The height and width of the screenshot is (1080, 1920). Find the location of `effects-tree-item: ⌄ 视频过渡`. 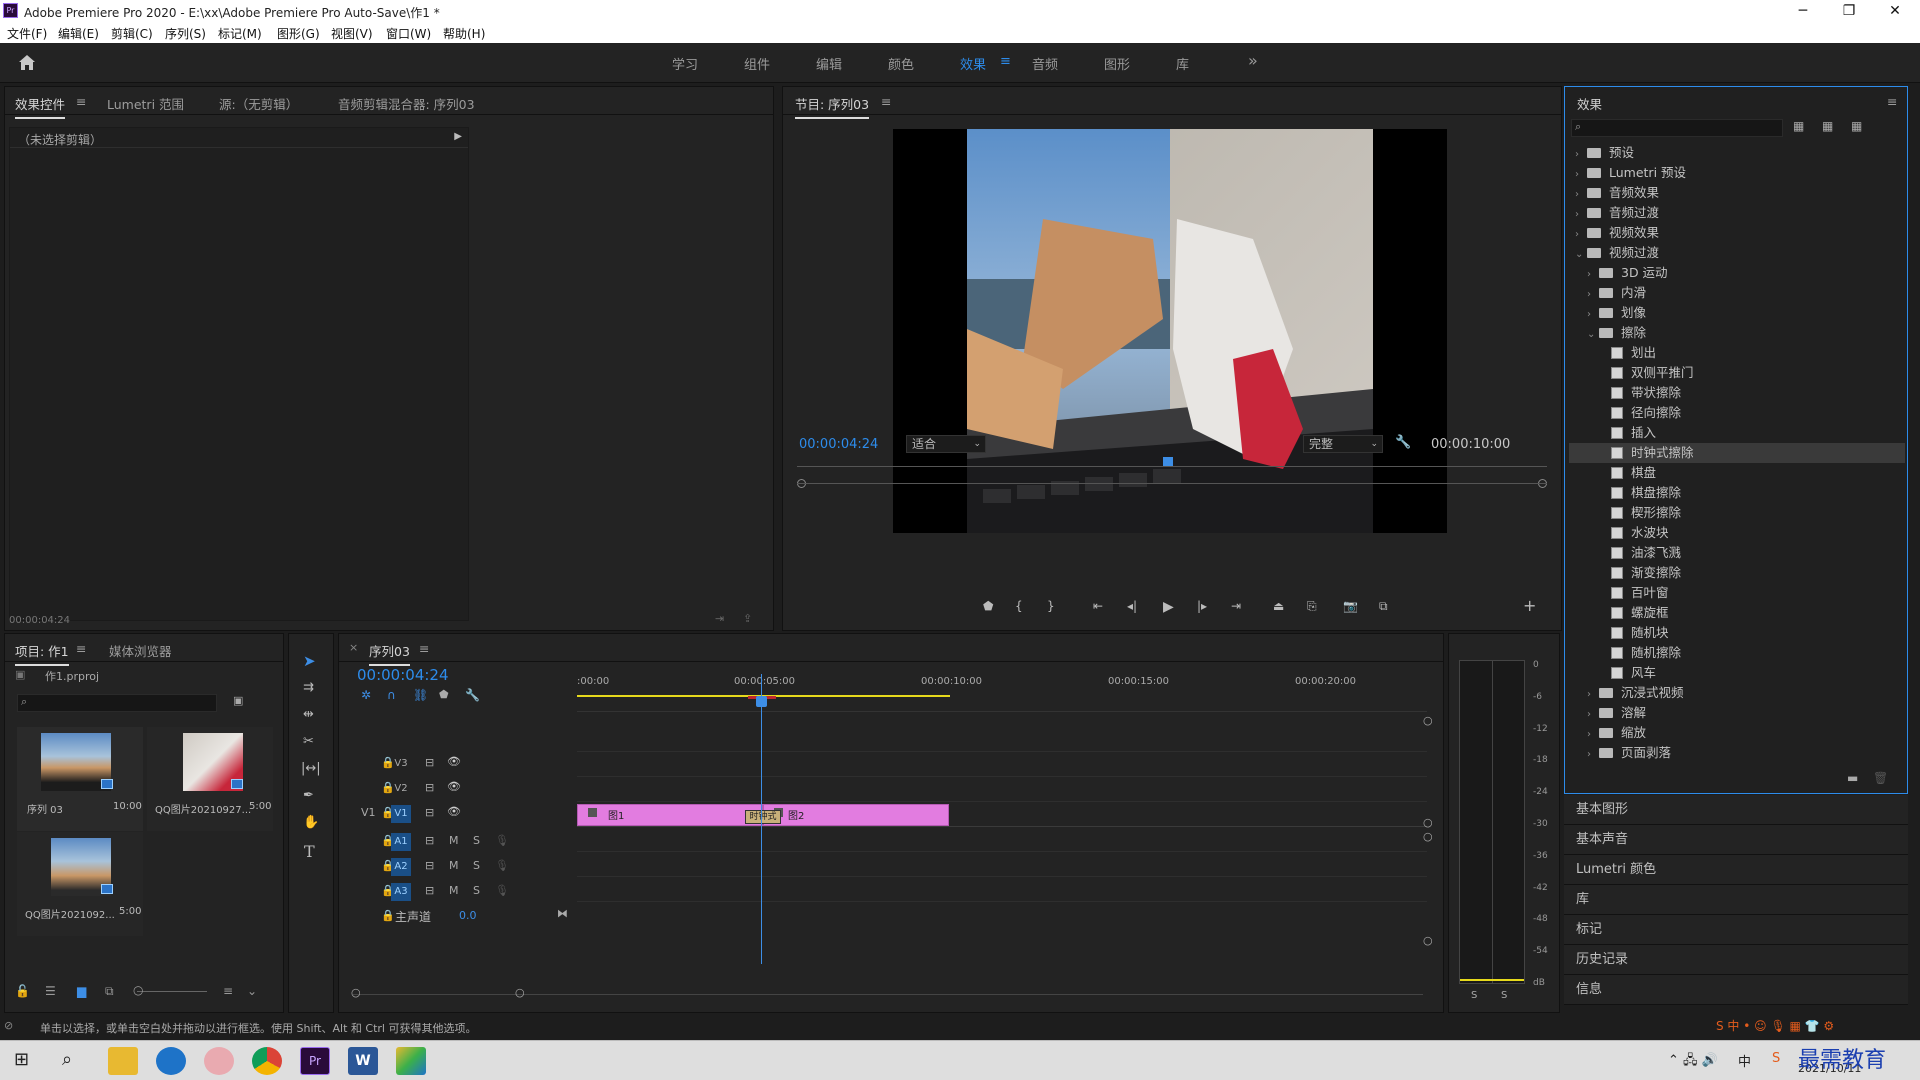

effects-tree-item: ⌄ 视频过渡 is located at coordinates (1737, 253).